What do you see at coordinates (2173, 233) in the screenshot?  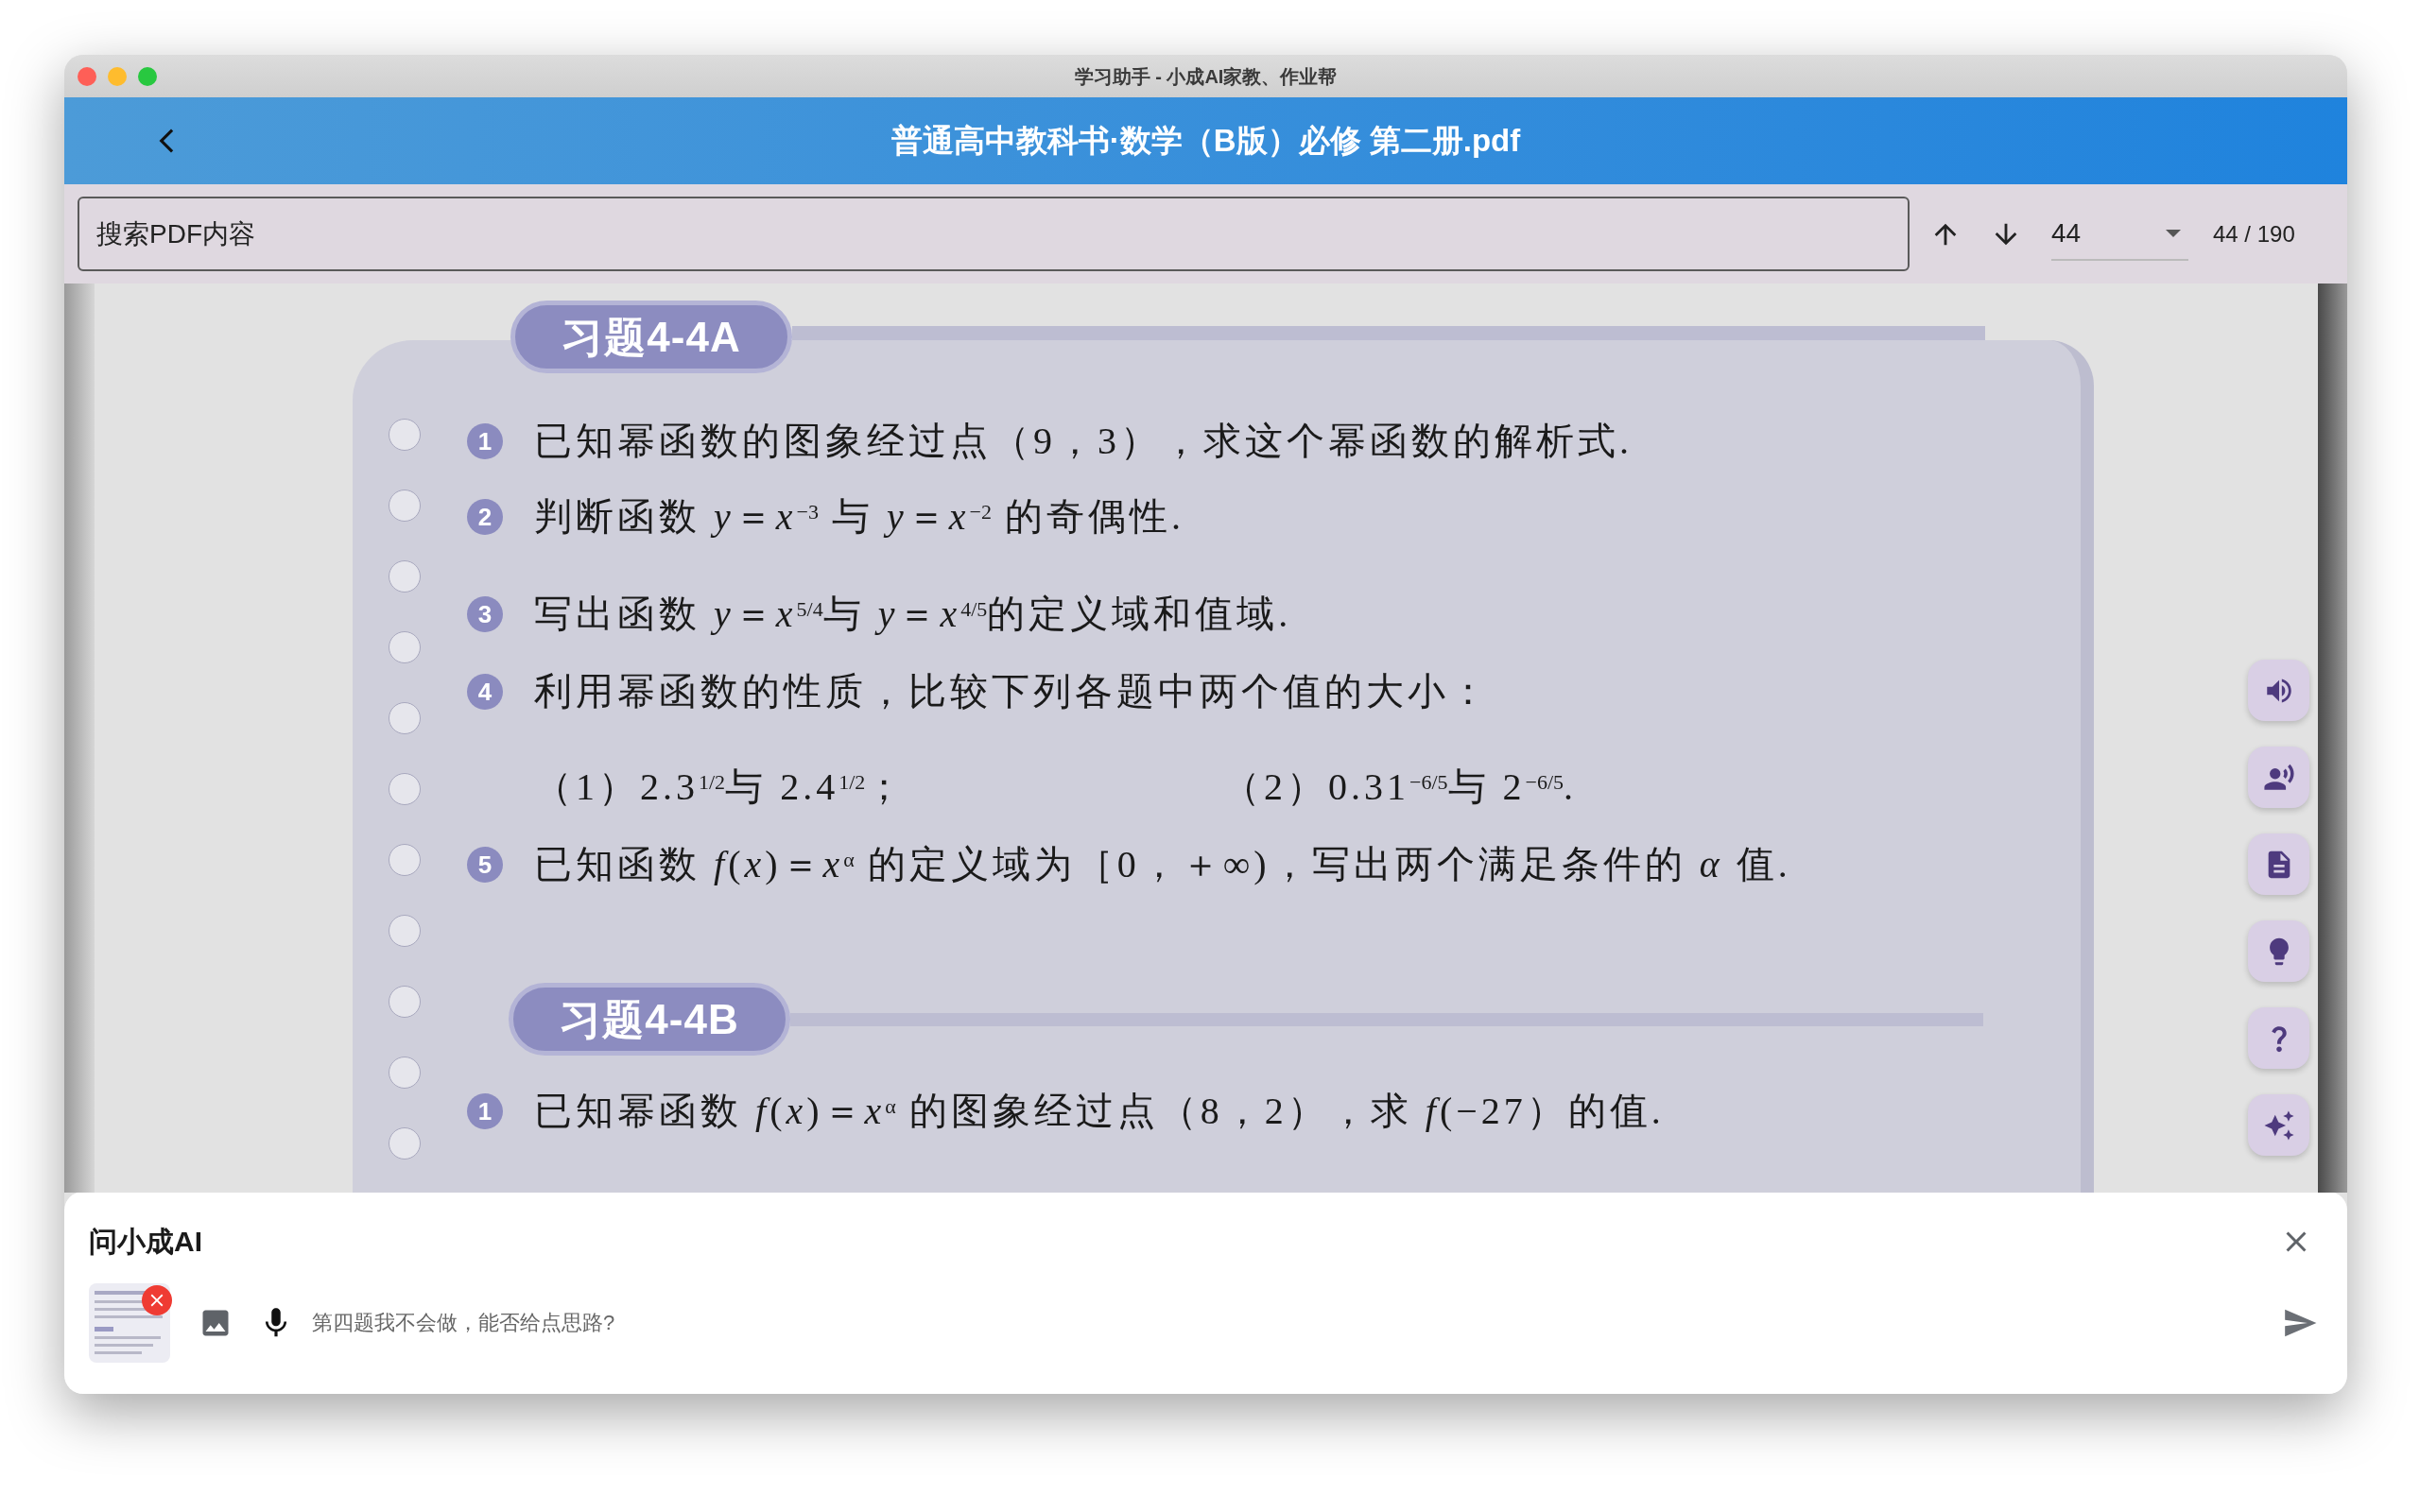 I see `dropdown-caret-icon` at bounding box center [2173, 233].